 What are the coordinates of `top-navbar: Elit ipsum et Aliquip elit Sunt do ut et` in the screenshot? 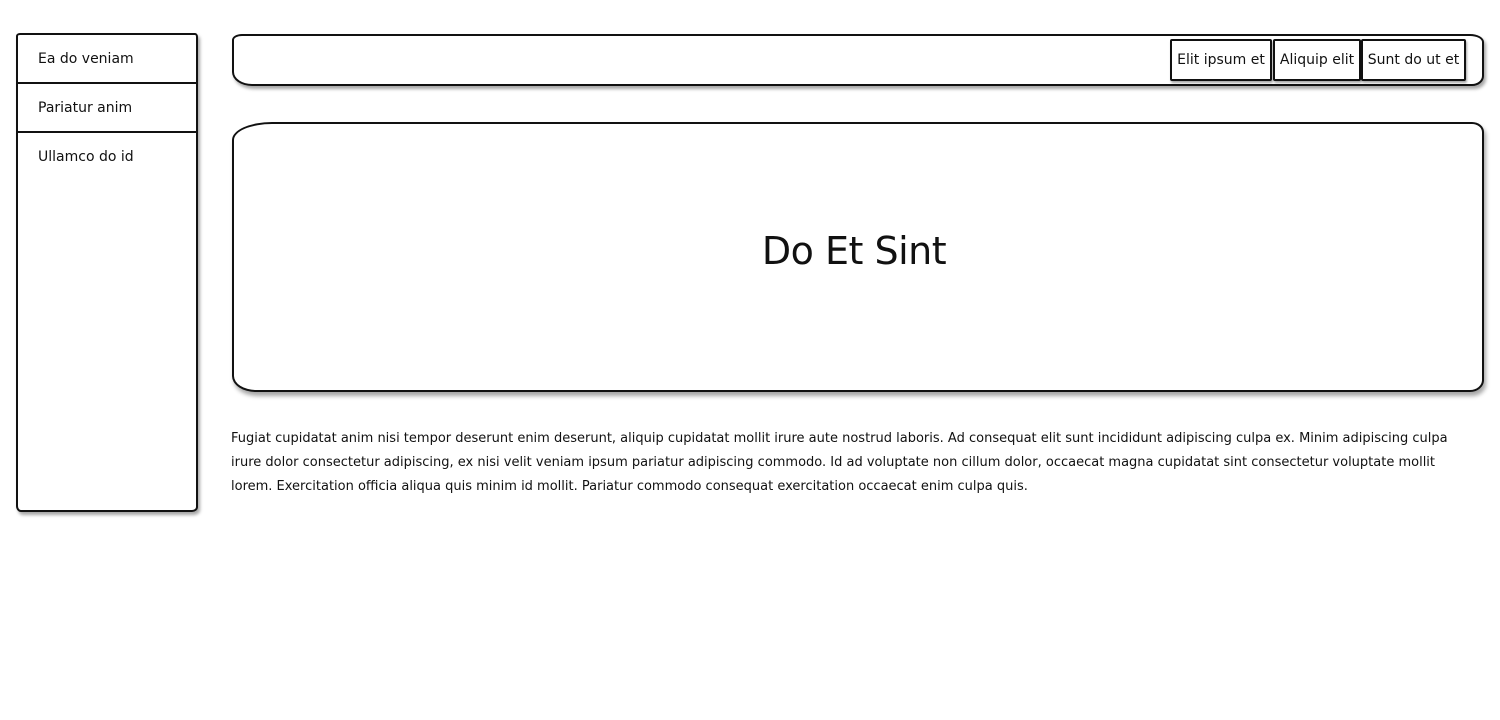 It's located at (858, 60).